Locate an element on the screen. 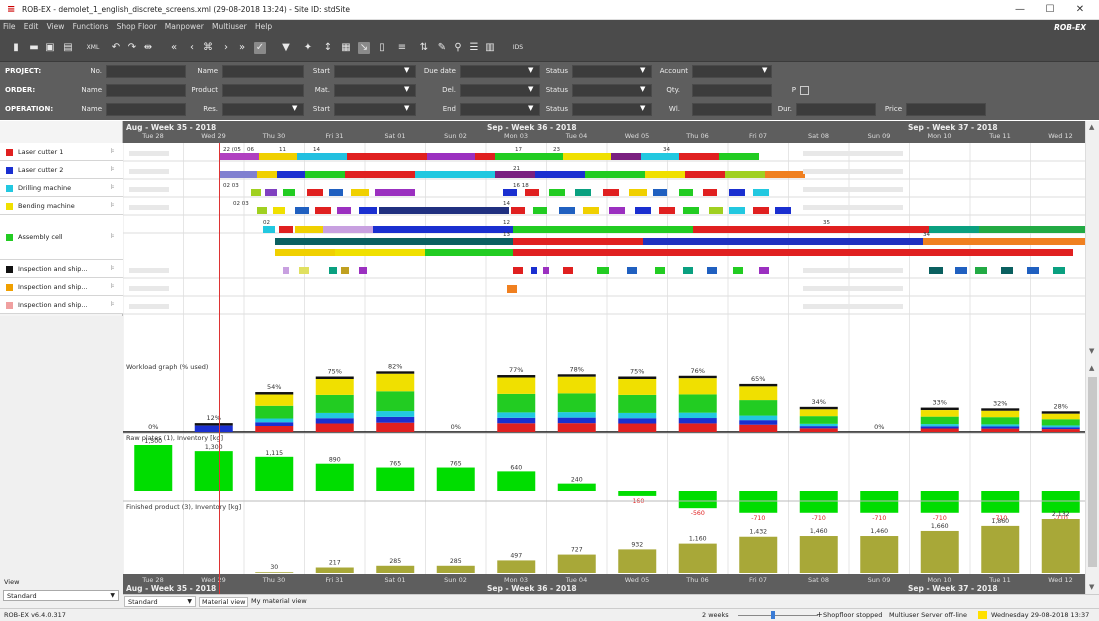 The height and width of the screenshot is (621, 1099). maximize-button: ☐ is located at coordinates (1050, 10).